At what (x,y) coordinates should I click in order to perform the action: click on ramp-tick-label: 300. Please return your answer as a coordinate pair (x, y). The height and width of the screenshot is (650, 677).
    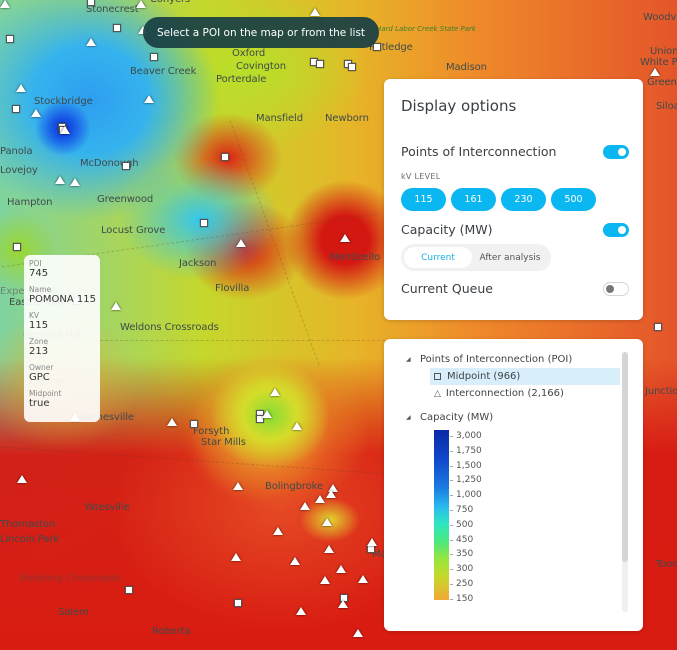
    Looking at the image, I should click on (465, 569).